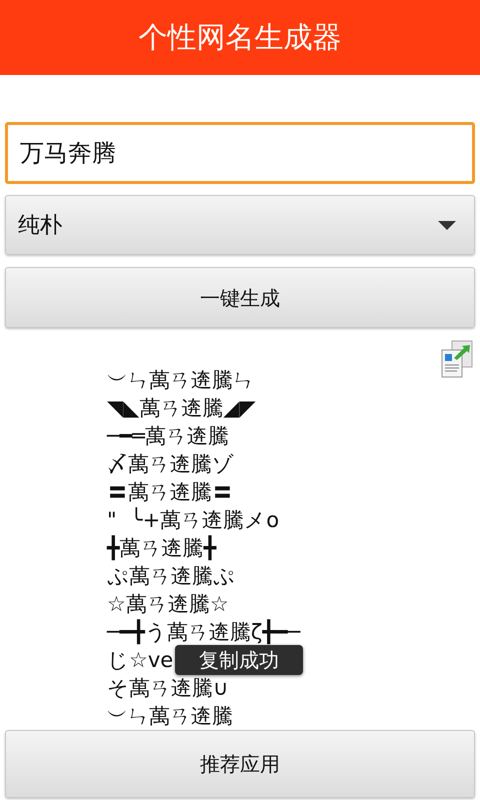 The width and height of the screenshot is (480, 800). What do you see at coordinates (168, 436) in the screenshot?
I see `generated-name: ─━═萬ㄢ逩騰` at bounding box center [168, 436].